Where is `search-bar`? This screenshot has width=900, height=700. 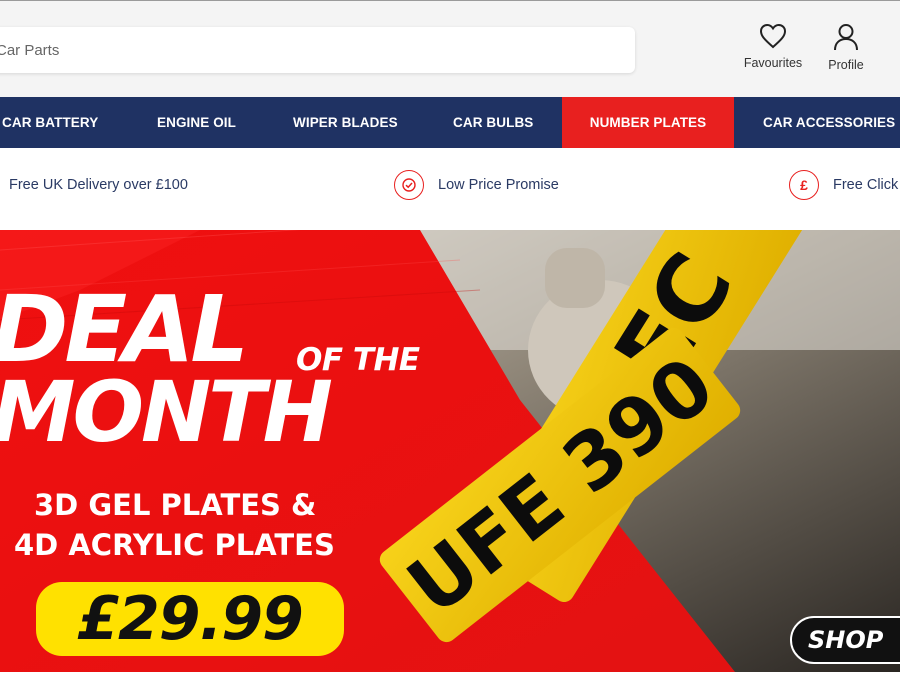
search-bar is located at coordinates (317, 50).